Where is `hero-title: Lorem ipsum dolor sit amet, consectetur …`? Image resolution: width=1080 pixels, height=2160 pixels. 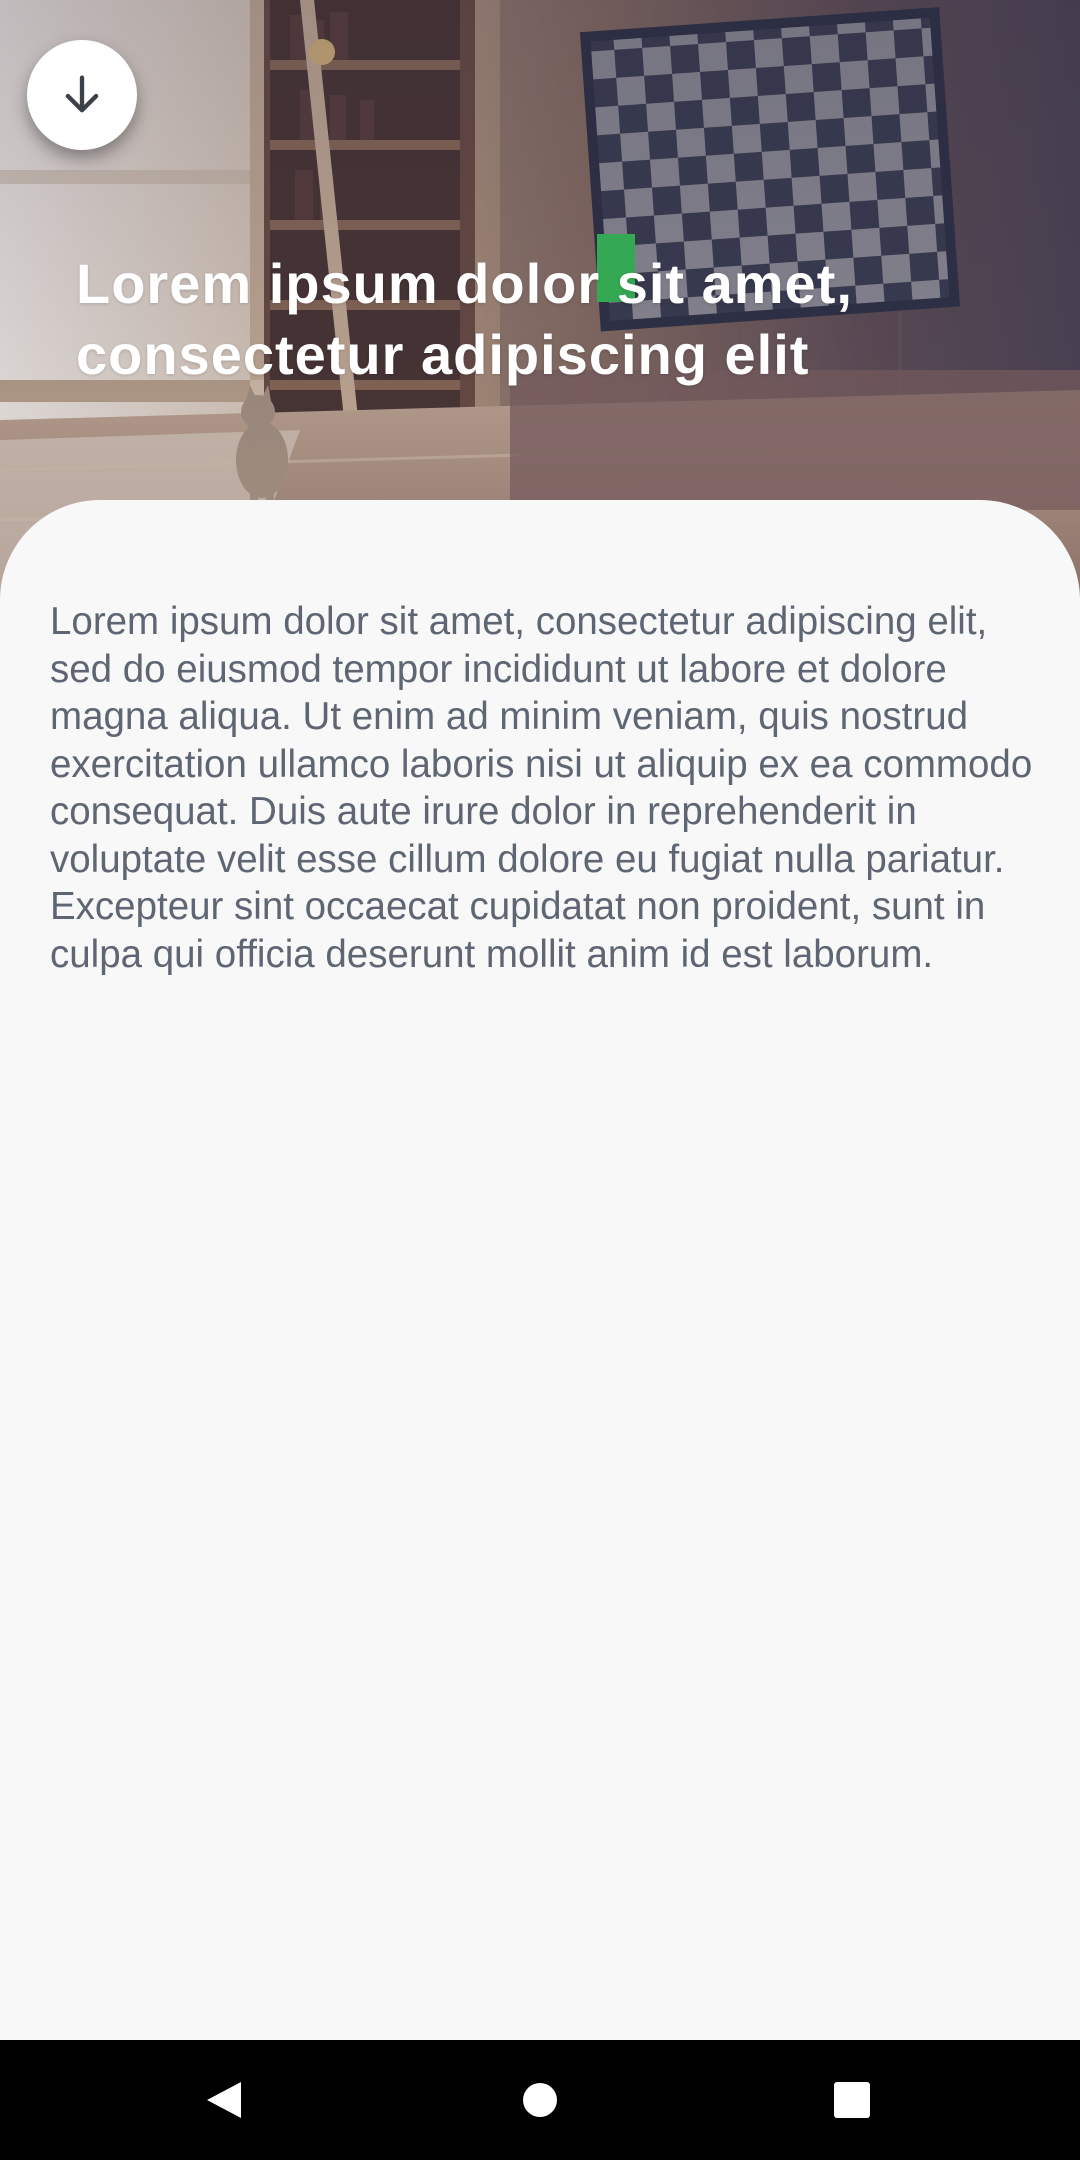 hero-title: Lorem ipsum dolor sit amet, consectetur … is located at coordinates (464, 319).